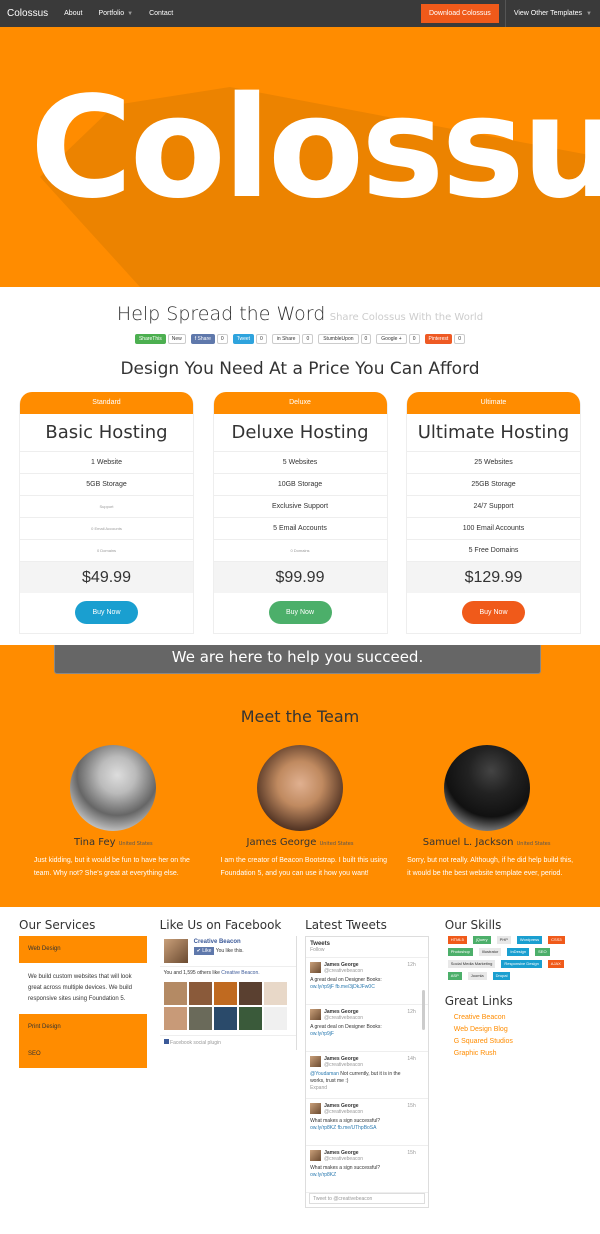  I want to click on tweet-link: ow.ly/rp8KZ, so click(323, 1175).